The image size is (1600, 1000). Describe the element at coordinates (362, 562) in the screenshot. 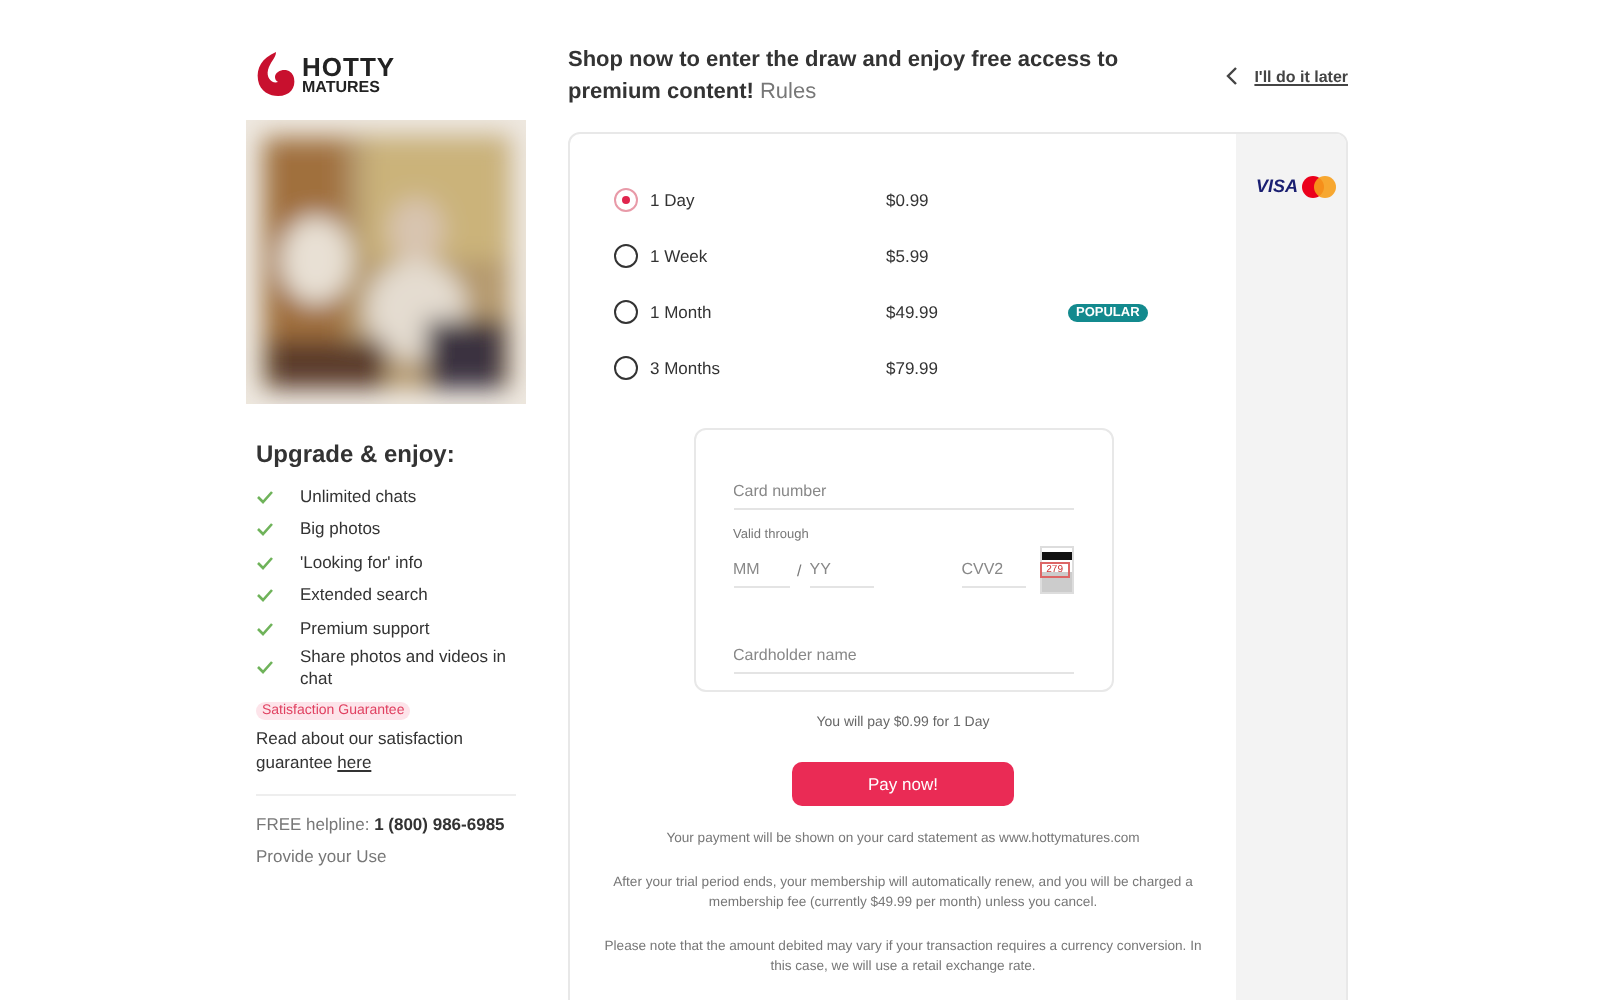

I see `benefit-text: 'Looking for' info` at that location.